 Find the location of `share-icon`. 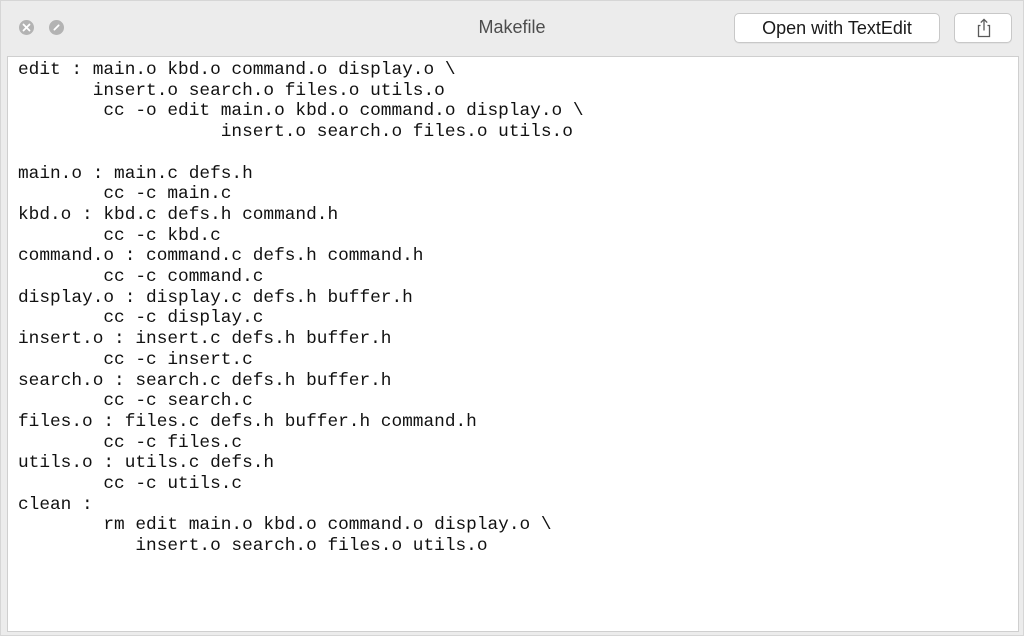

share-icon is located at coordinates (984, 28).